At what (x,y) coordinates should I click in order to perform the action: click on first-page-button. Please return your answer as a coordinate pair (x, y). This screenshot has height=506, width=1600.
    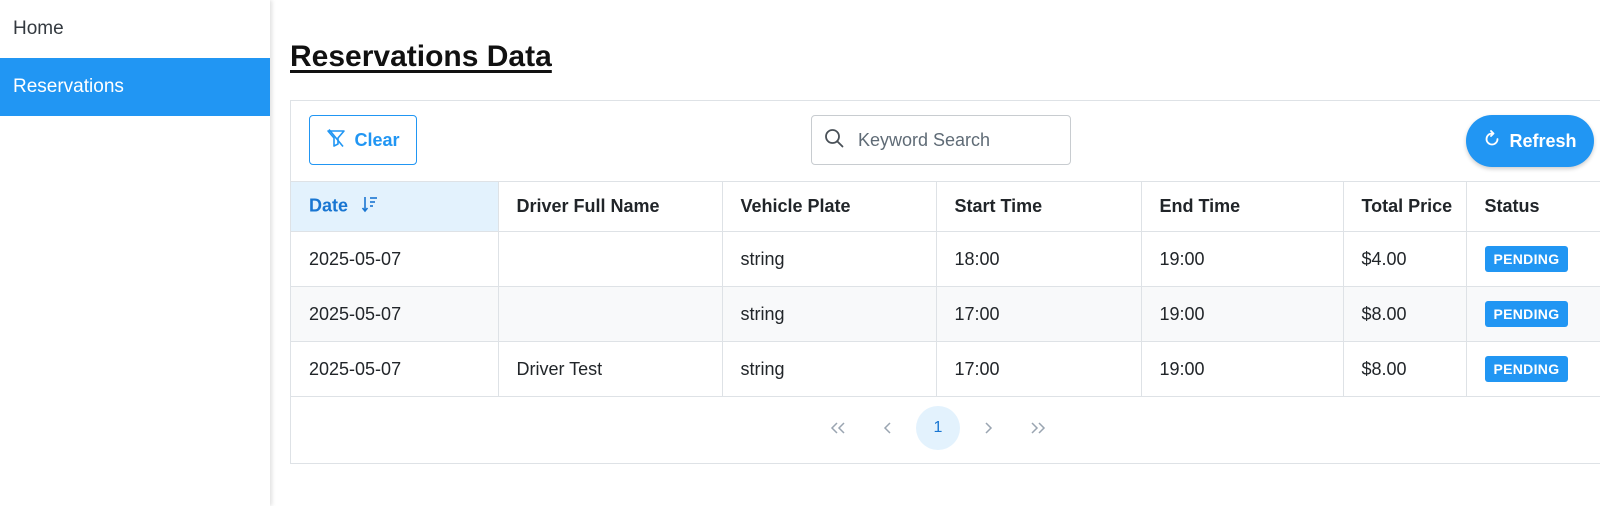
    Looking at the image, I should click on (838, 428).